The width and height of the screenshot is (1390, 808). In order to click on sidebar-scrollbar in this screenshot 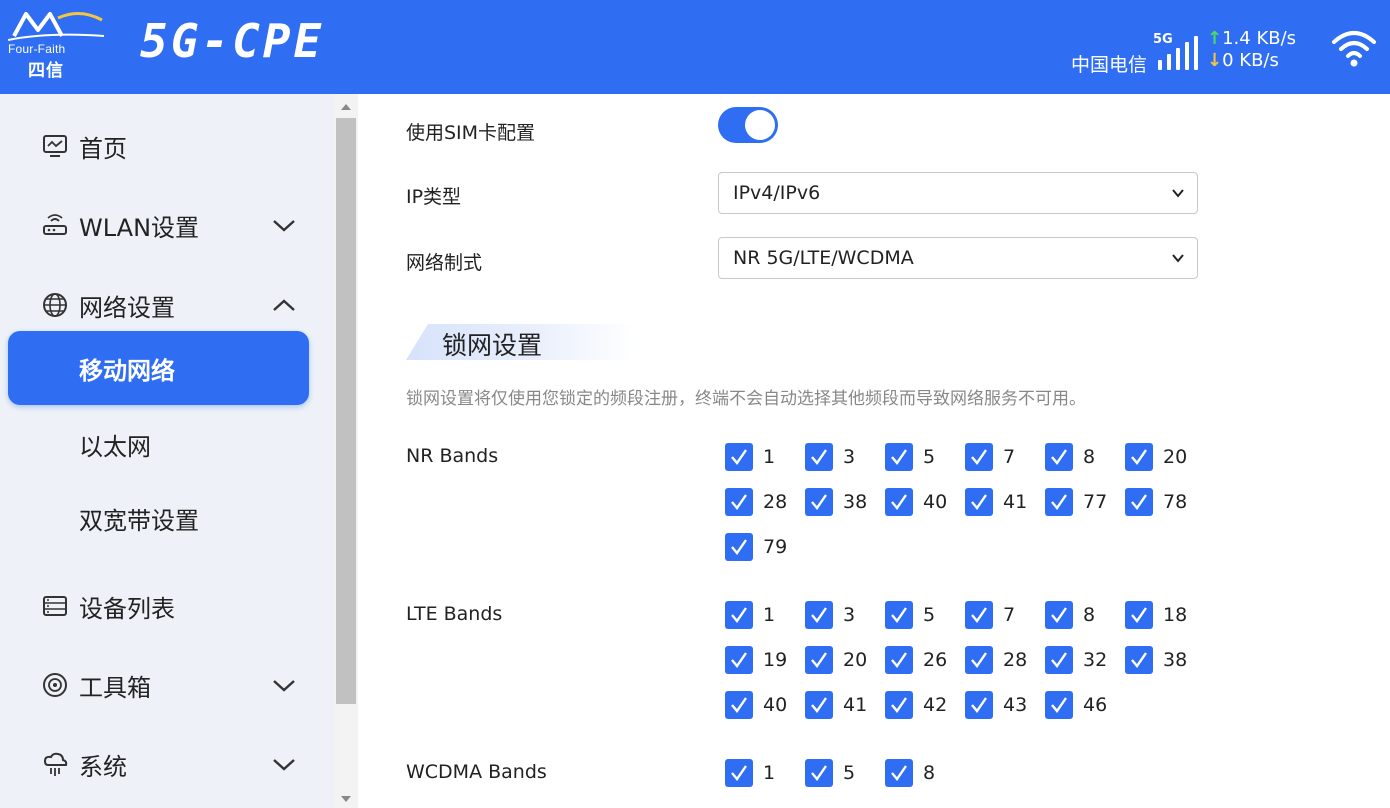, I will do `click(346, 451)`.